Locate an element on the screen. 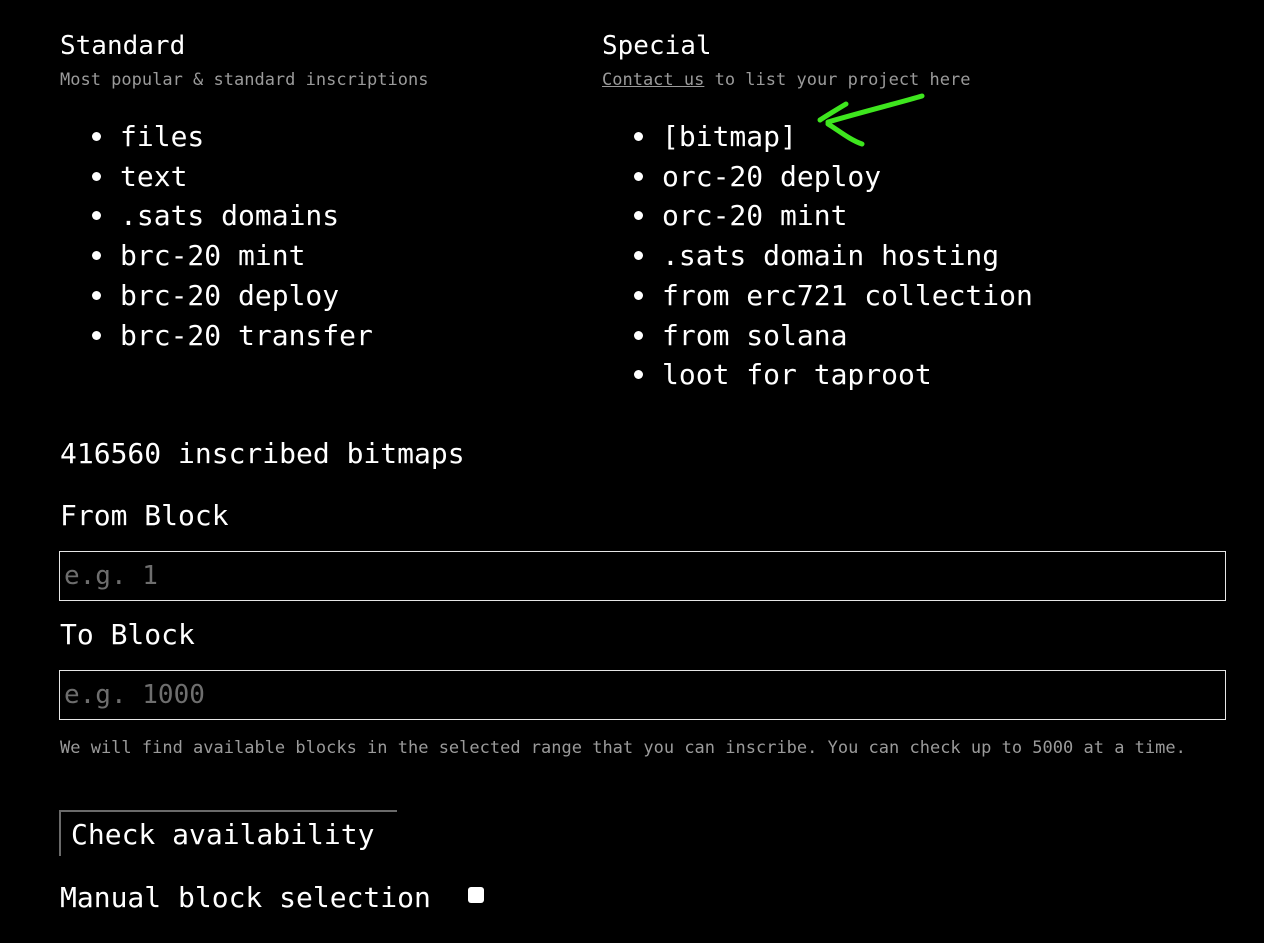  to-block-input is located at coordinates (642, 695).